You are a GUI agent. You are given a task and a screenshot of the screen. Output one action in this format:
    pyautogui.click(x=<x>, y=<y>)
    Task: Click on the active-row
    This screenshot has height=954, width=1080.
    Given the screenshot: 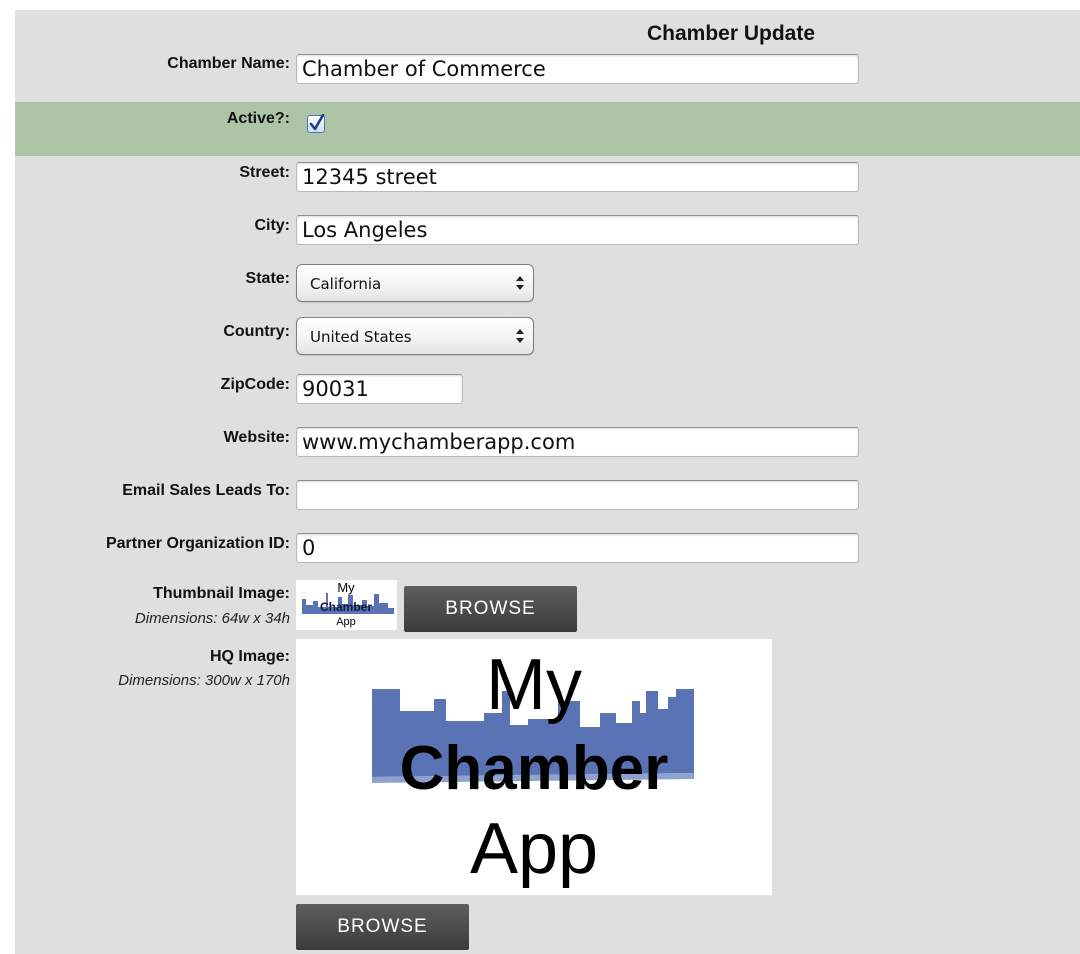 What is the action you would take?
    pyautogui.click(x=547, y=129)
    